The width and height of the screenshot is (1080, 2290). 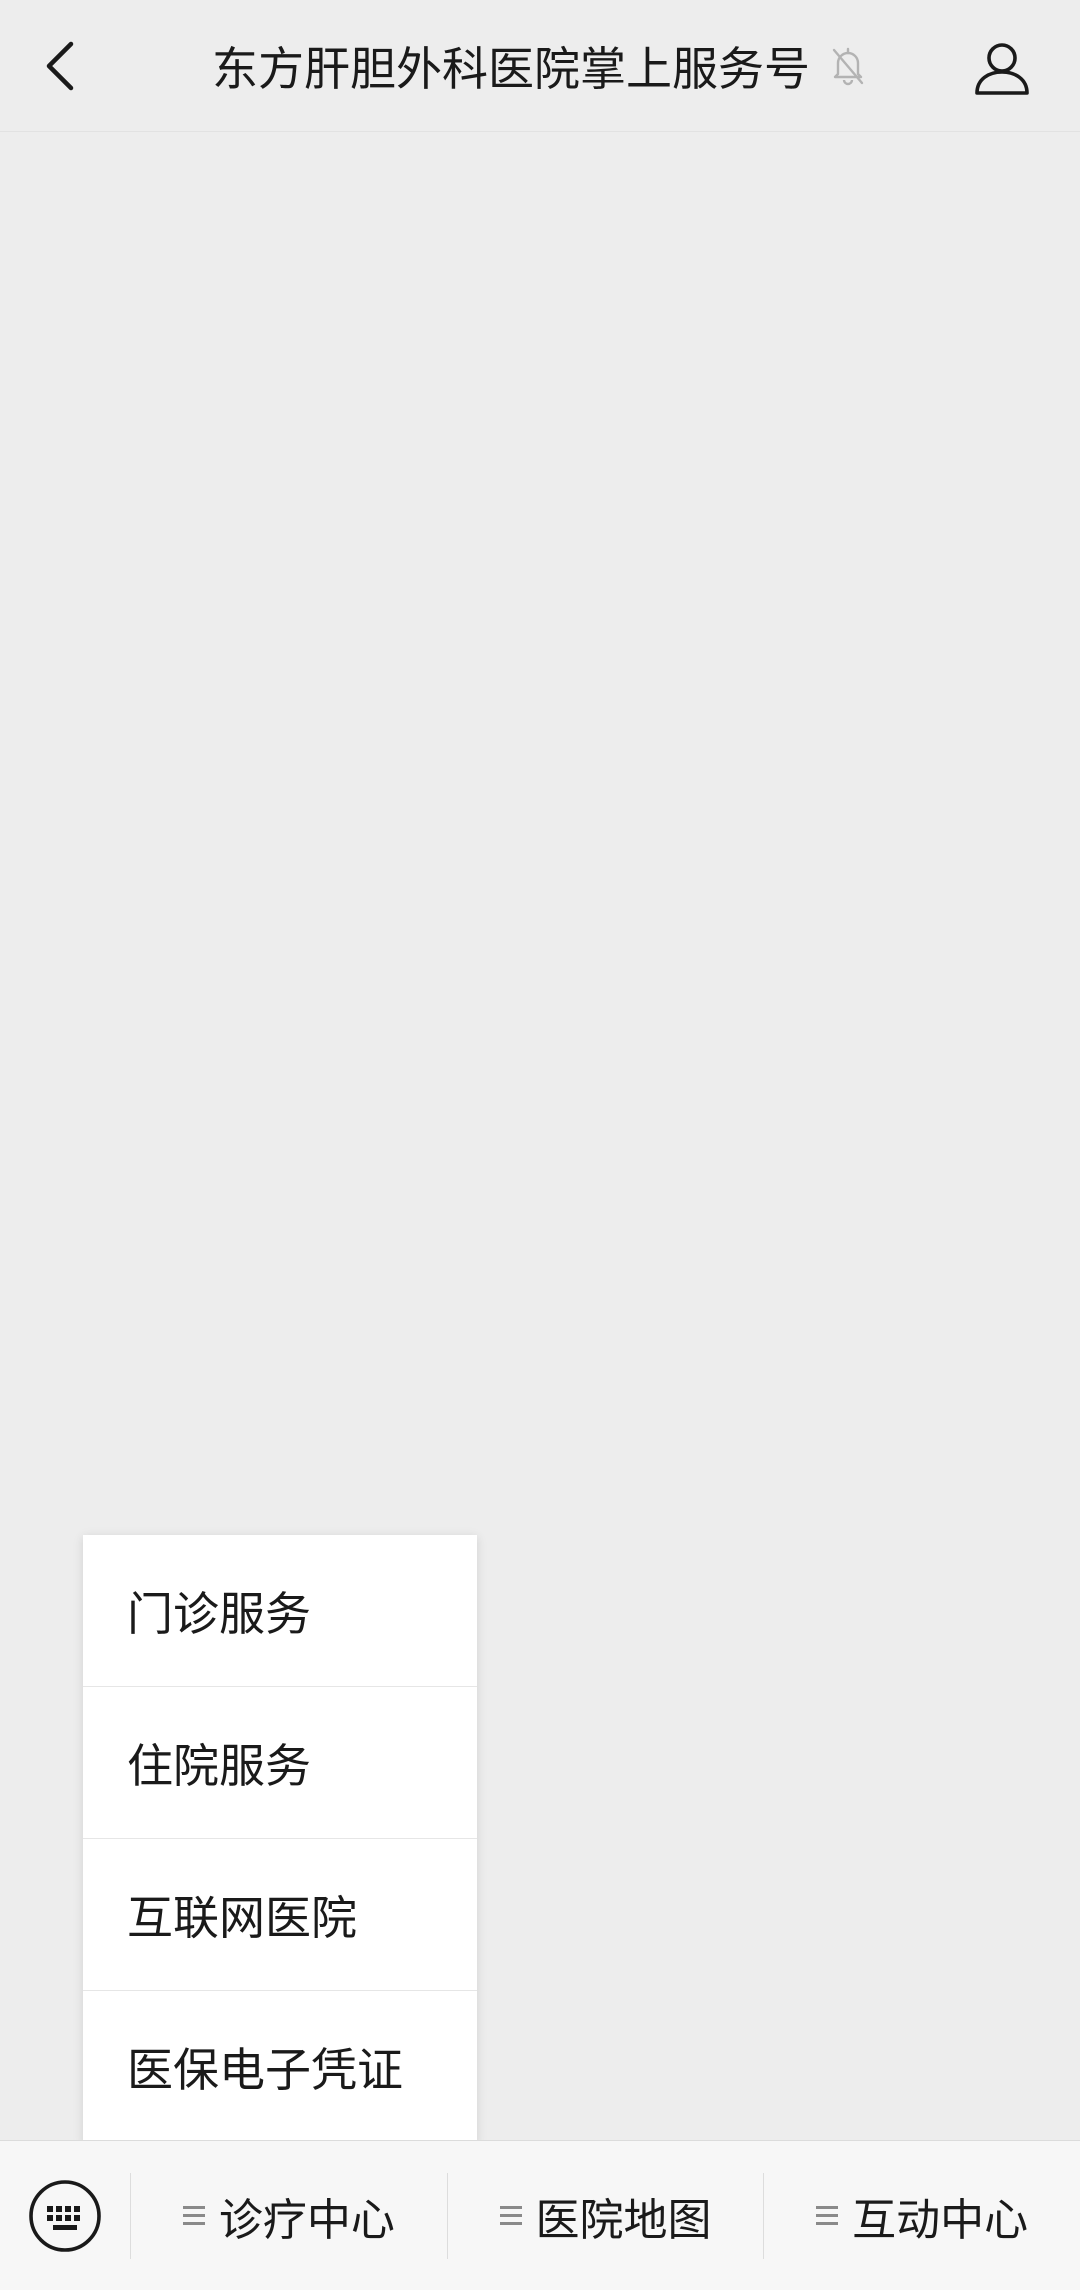 I want to click on tab-label: 诊疗中心, so click(x=306, y=2220).